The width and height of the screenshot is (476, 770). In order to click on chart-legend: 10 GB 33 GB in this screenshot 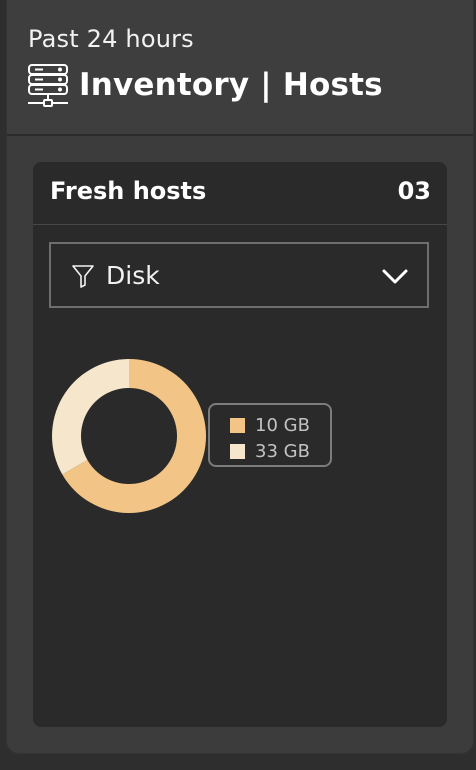, I will do `click(270, 435)`.